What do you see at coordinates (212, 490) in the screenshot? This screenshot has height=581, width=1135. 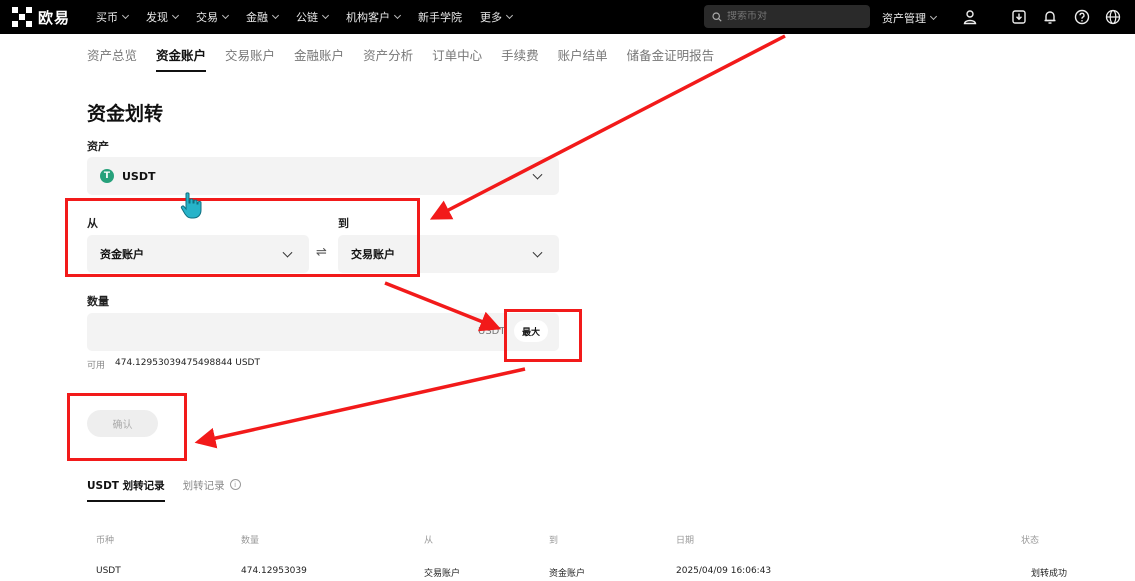 I see `tab-transfer-records: 划转记录 i` at bounding box center [212, 490].